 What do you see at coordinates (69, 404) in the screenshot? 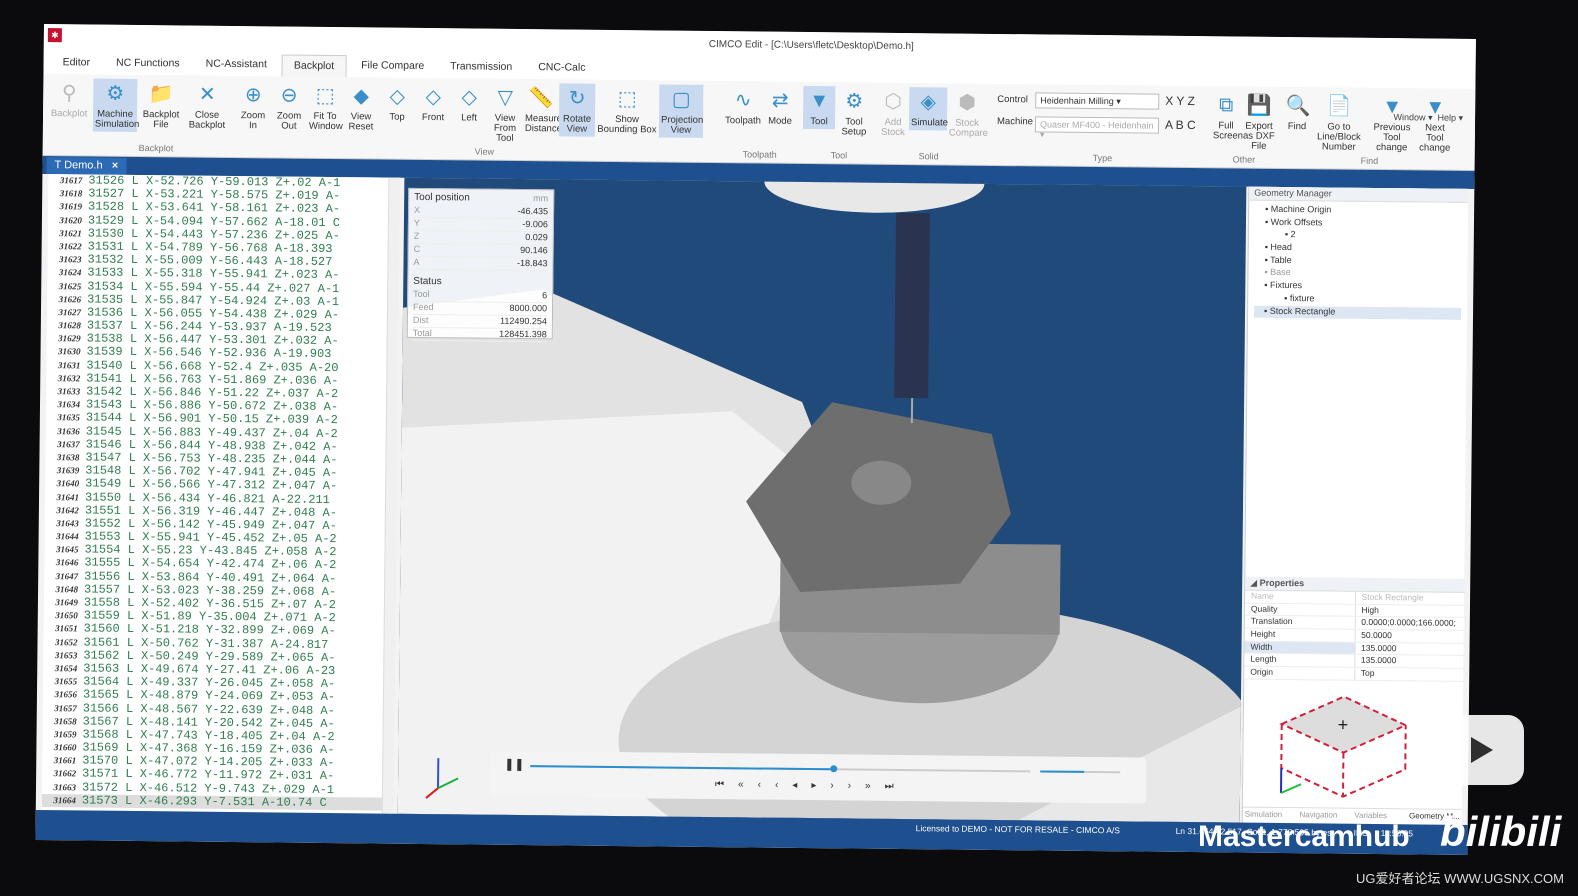
I see `line-number: 31634` at bounding box center [69, 404].